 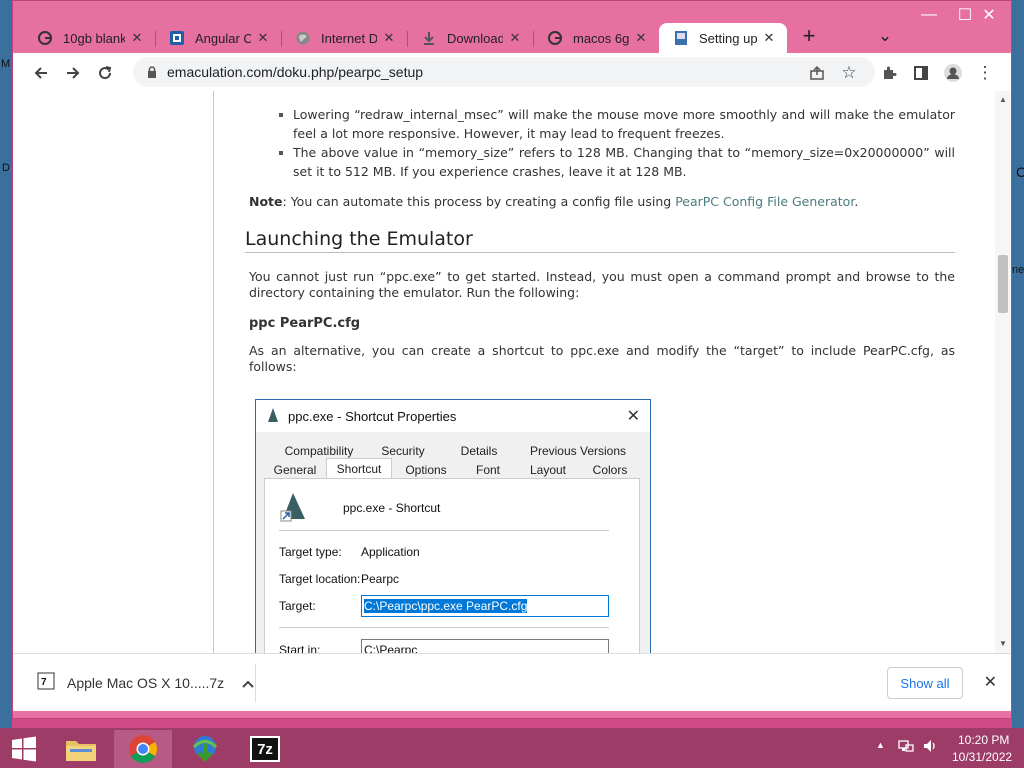 I want to click on target-field: C:\Pearpc\ppc.exe PearPC.cfg, so click(x=485, y=606).